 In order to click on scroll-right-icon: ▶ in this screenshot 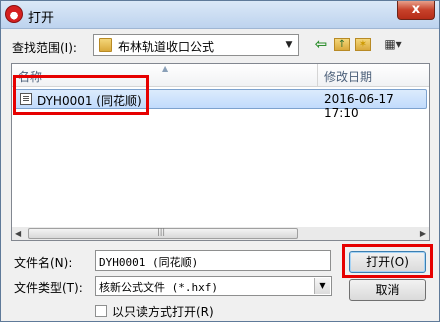, I will do `click(423, 233)`.